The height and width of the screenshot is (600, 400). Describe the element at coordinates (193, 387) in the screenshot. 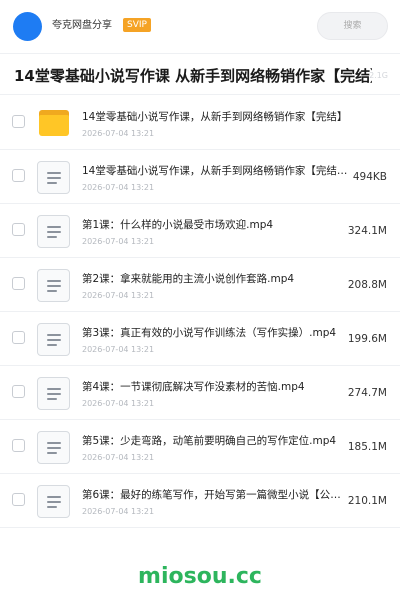

I see `file-name: 第4课：一节课彻底解决写作没素材的苦恼.mp4` at that location.